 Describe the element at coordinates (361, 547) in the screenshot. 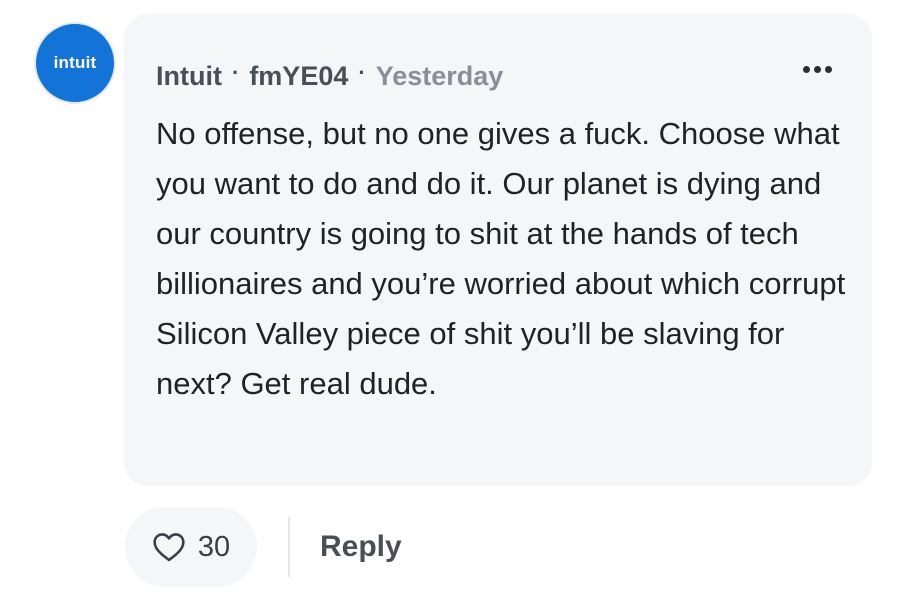

I see `reply-button: Reply` at that location.